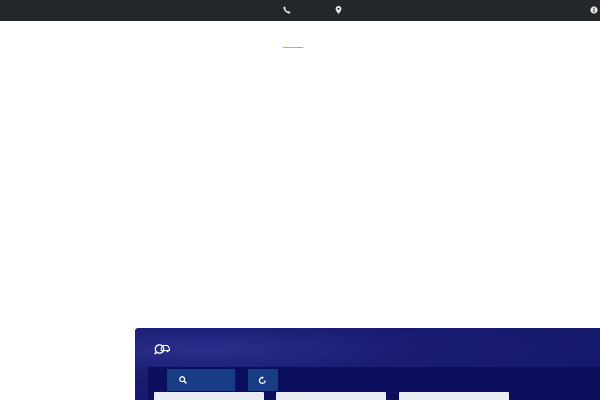 The width and height of the screenshot is (600, 400). I want to click on phone-icon, so click(287, 10).